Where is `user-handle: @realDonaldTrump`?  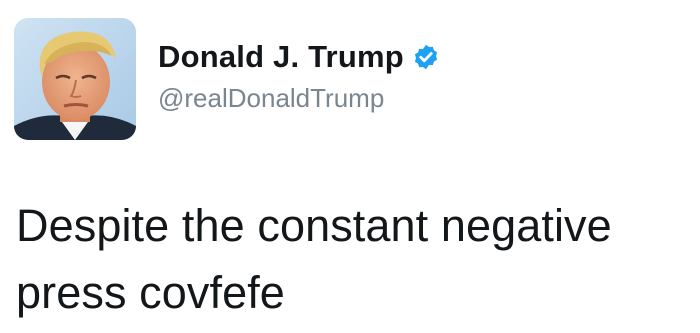
user-handle: @realDonaldTrump is located at coordinates (299, 98).